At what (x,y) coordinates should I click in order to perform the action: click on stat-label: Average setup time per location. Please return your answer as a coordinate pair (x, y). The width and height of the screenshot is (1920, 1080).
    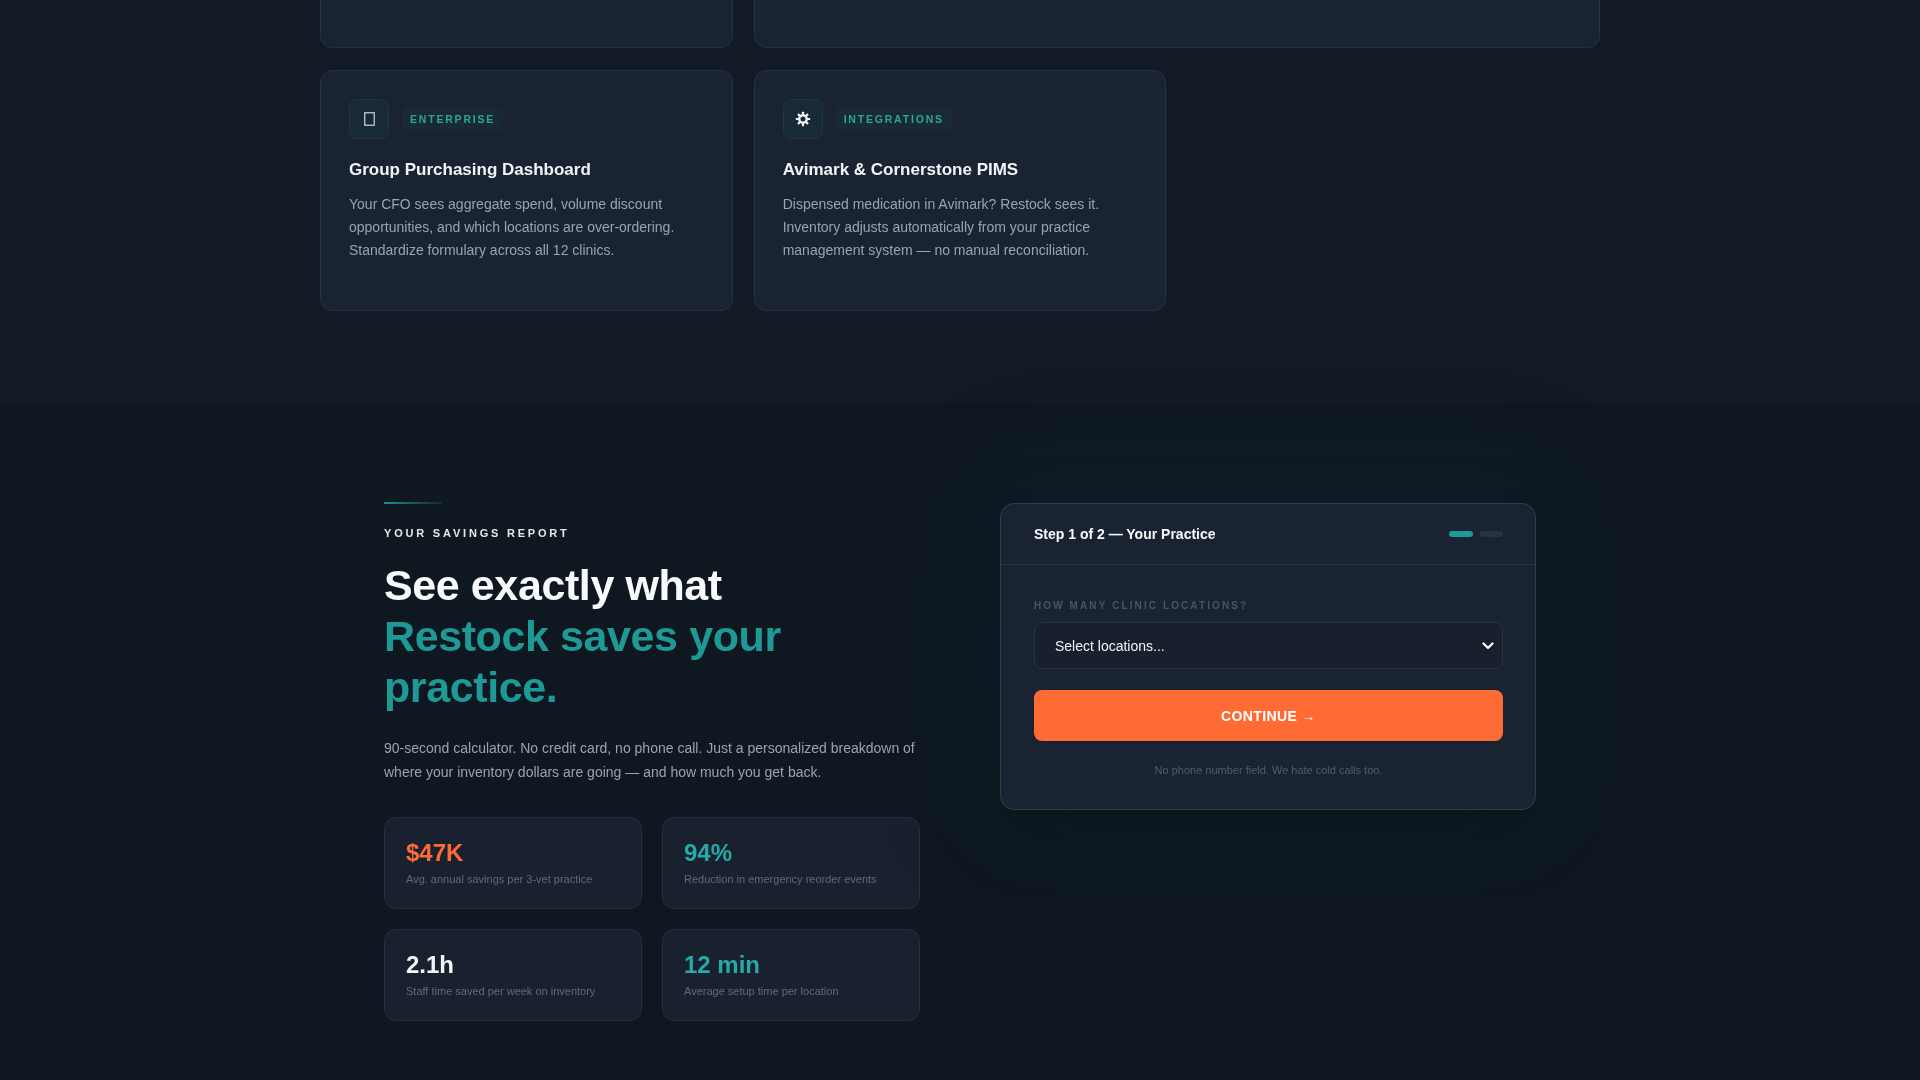
    Looking at the image, I should click on (762, 991).